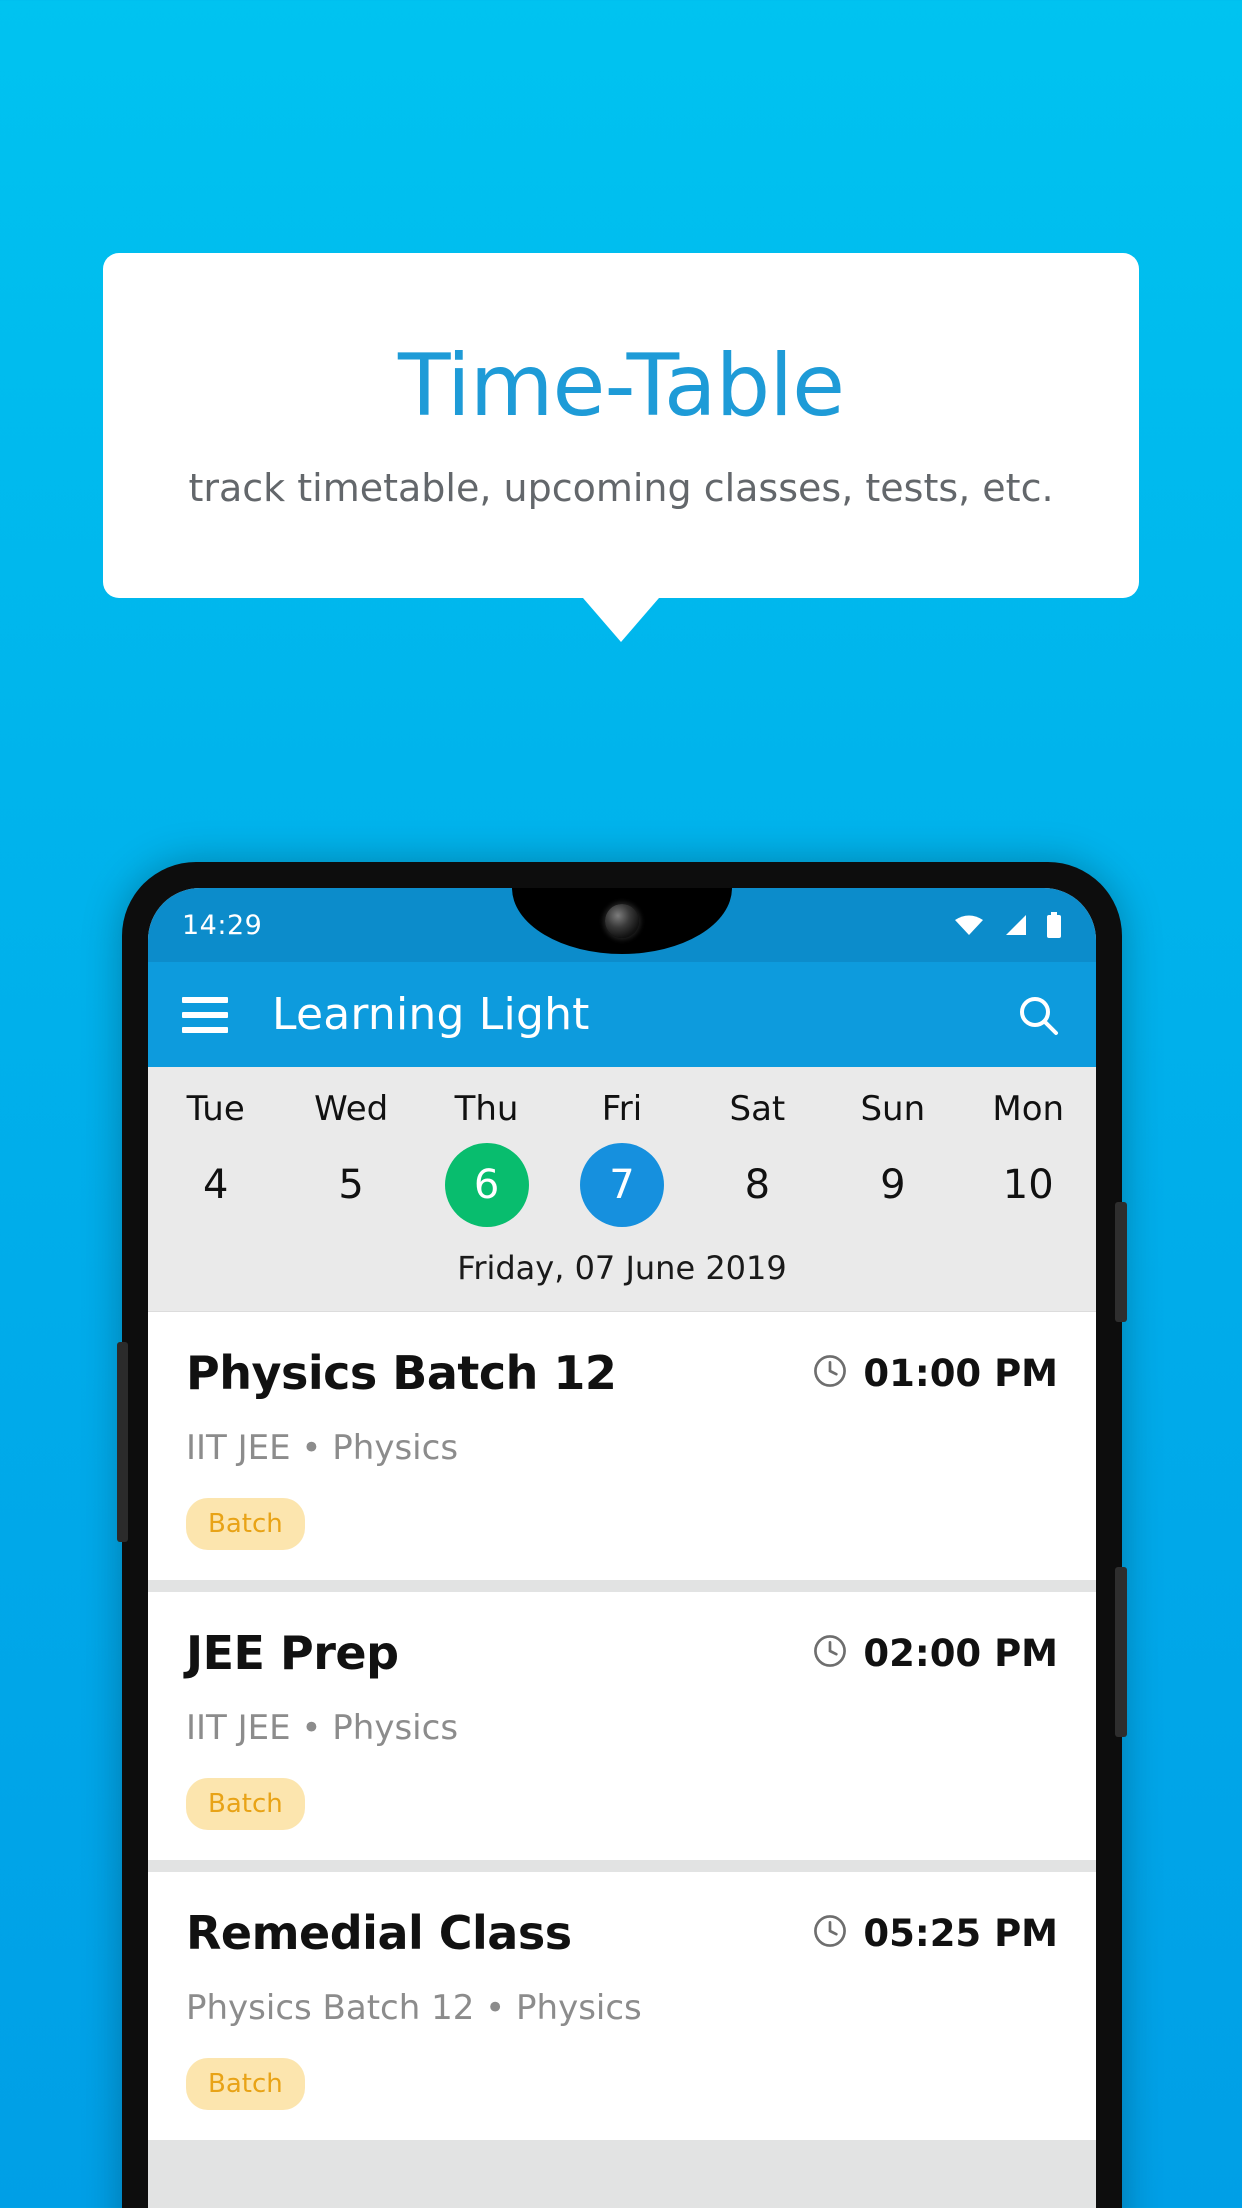 The width and height of the screenshot is (1242, 2208). Describe the element at coordinates (122, 1442) in the screenshot. I see `phone-left-button` at that location.